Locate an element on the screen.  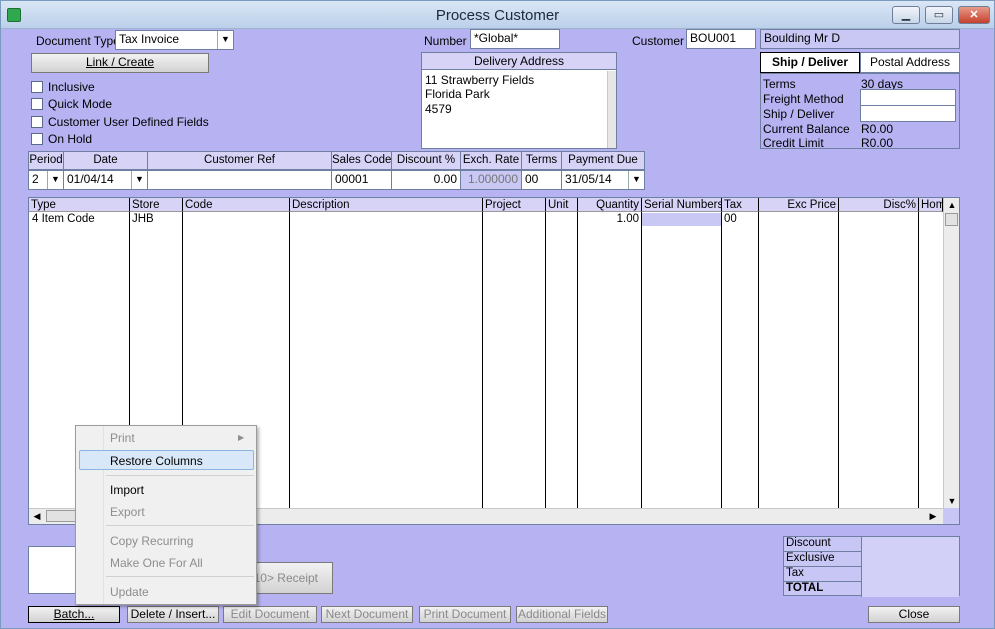
exch-rate-field: 1.000000 is located at coordinates (491, 180).